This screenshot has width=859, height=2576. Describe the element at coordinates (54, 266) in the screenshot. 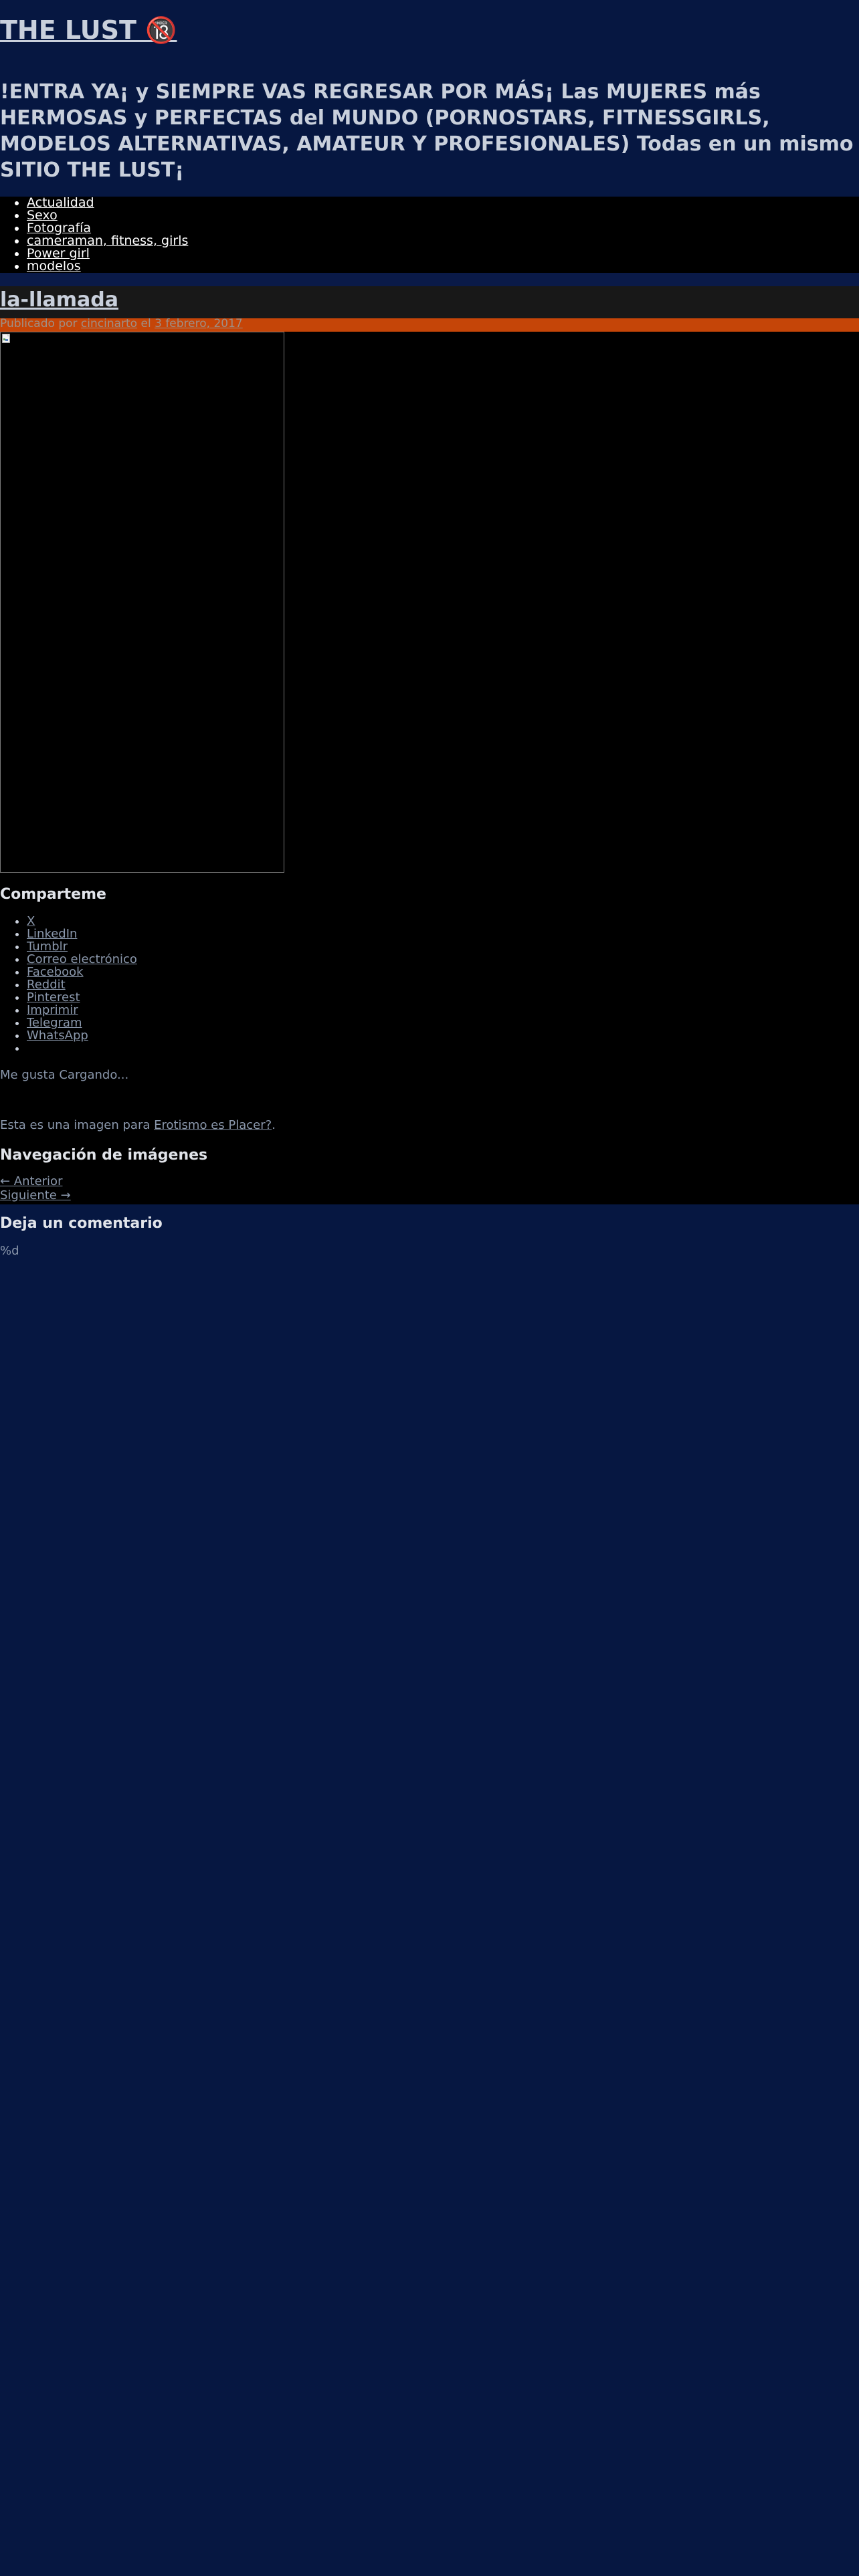

I see `nav-link-modelos: modelos` at that location.